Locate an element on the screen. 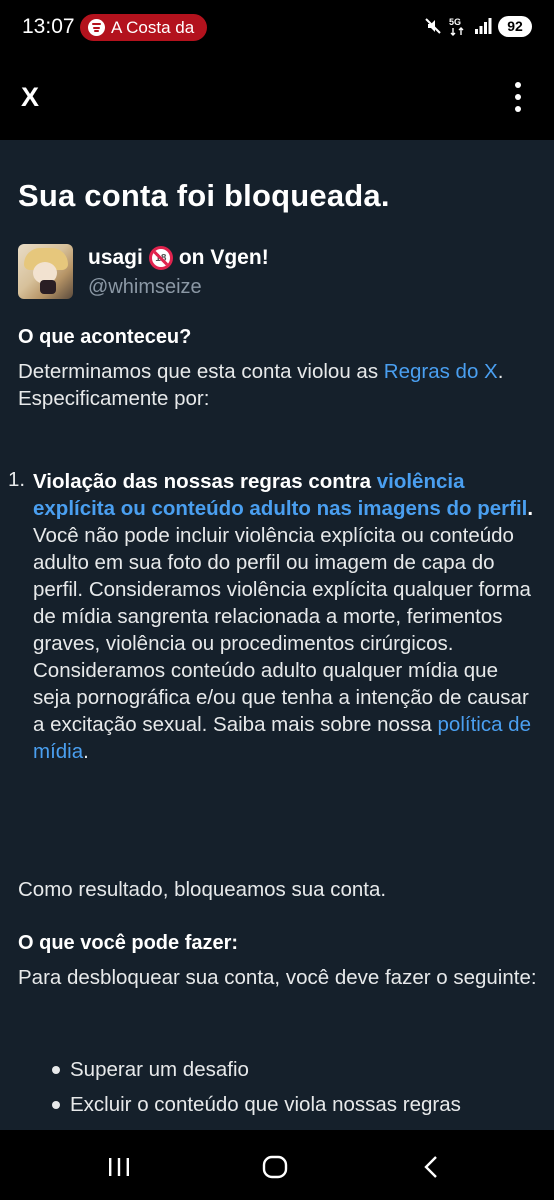 This screenshot has width=554, height=1200. avatar is located at coordinates (45, 271).